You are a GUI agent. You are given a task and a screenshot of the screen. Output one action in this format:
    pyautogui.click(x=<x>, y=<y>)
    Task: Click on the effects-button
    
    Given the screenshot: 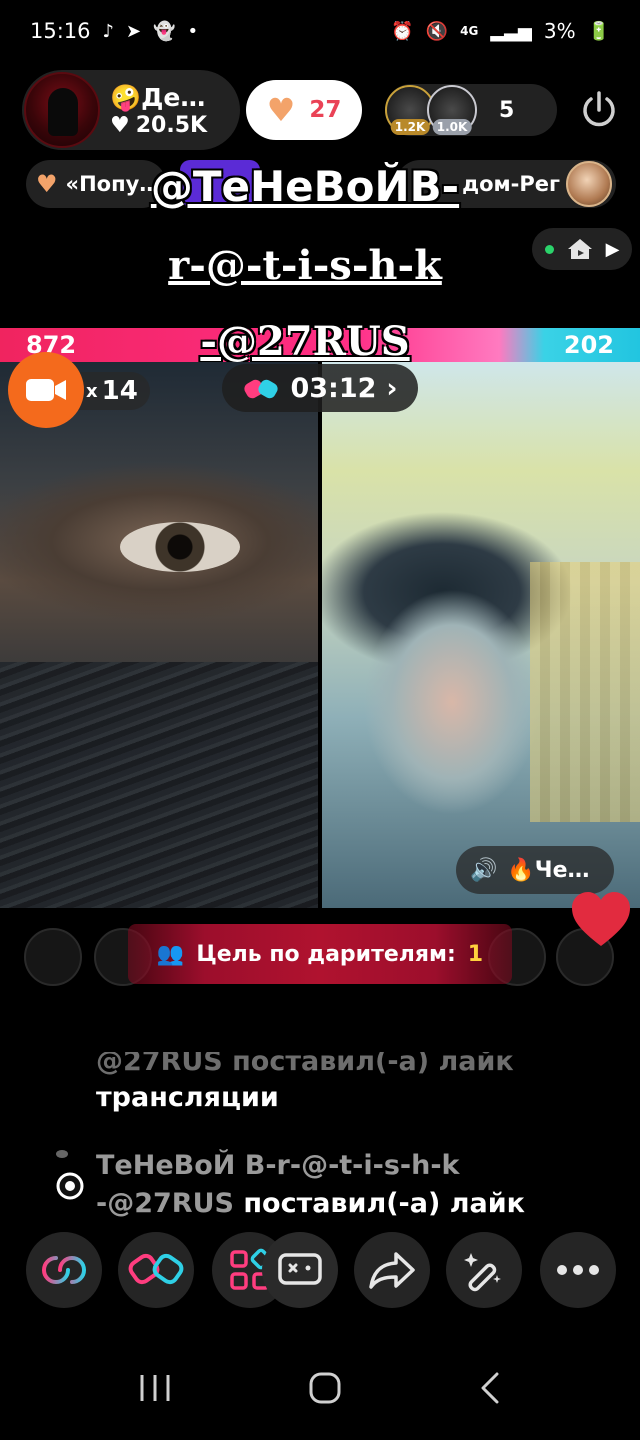 What is the action you would take?
    pyautogui.click(x=484, y=1270)
    